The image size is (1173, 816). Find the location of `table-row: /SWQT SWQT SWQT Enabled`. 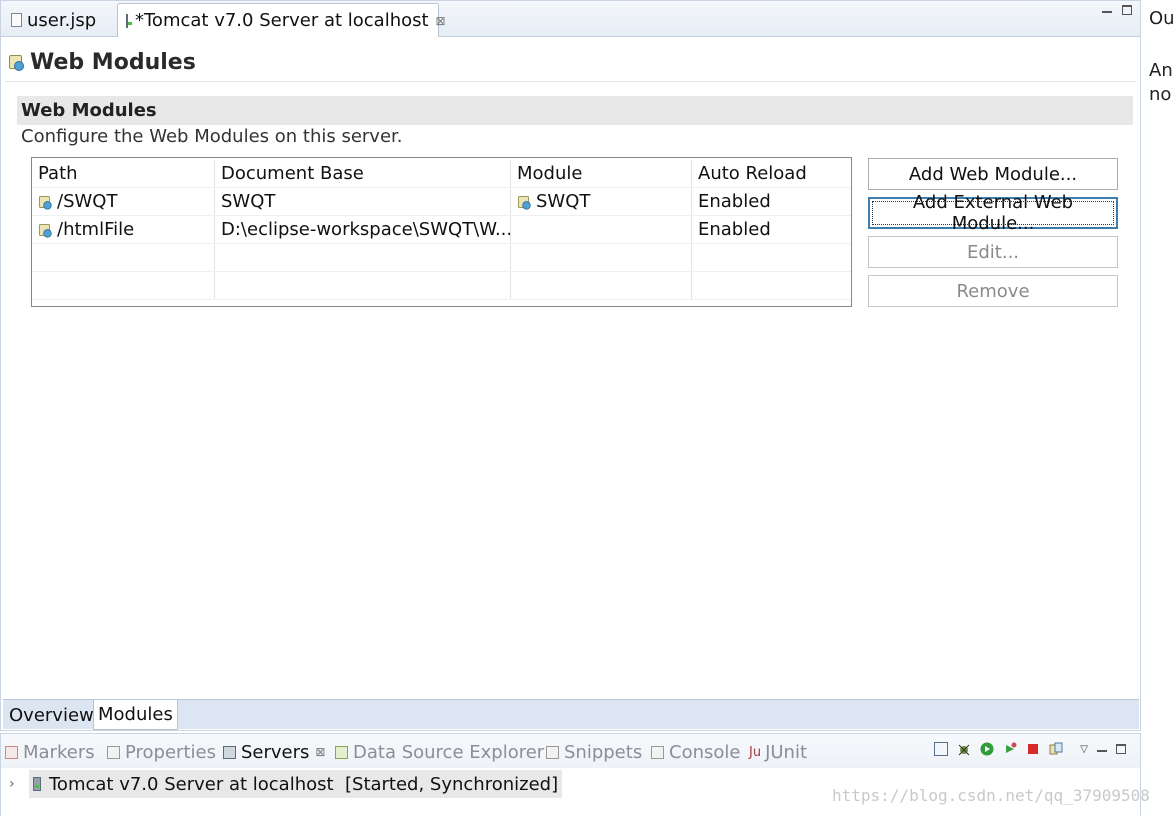

table-row: /SWQT SWQT SWQT Enabled is located at coordinates (441, 202).